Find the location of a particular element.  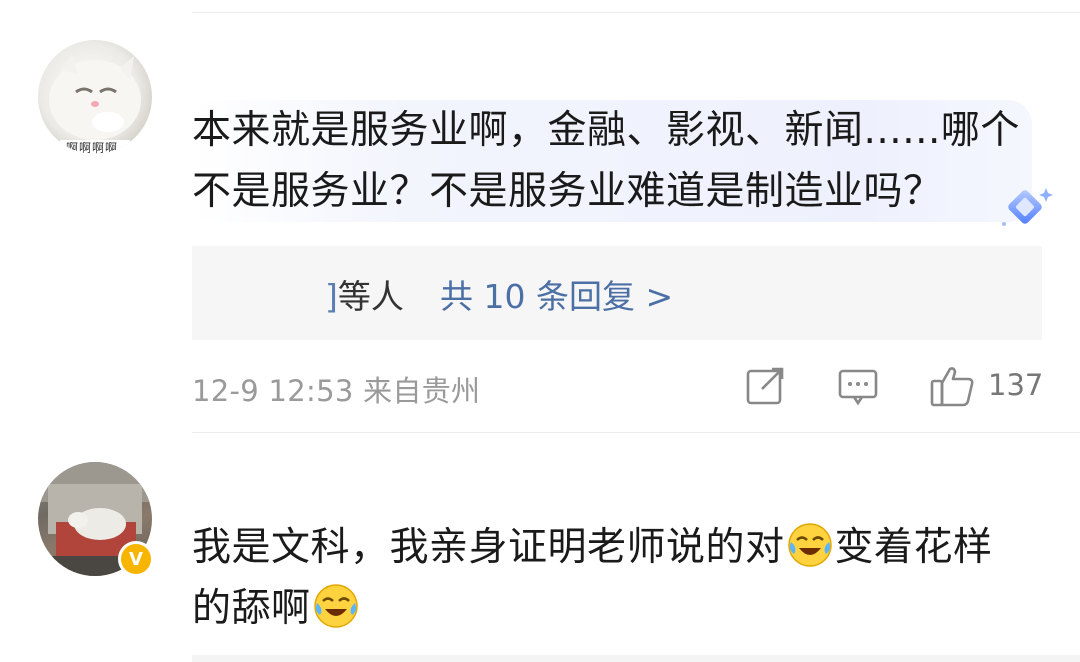

avatar: 啊啊啊啊 is located at coordinates (95, 97).